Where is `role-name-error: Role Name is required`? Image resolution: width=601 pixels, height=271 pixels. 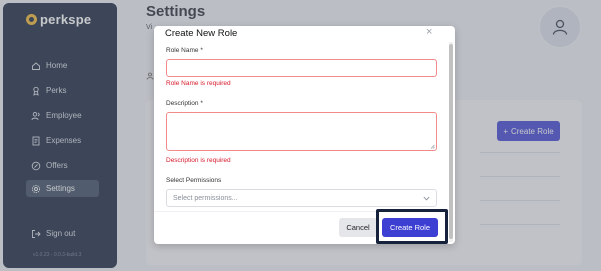
role-name-error: Role Name is required is located at coordinates (198, 83).